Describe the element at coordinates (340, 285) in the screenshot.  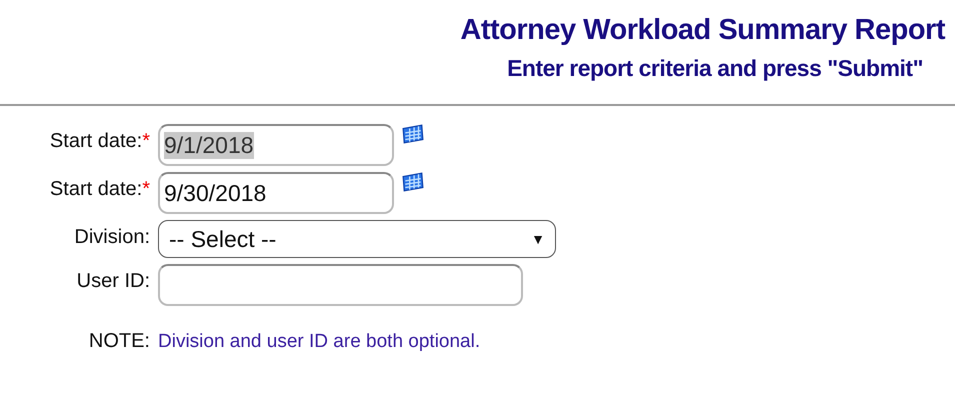
I see `input-field` at that location.